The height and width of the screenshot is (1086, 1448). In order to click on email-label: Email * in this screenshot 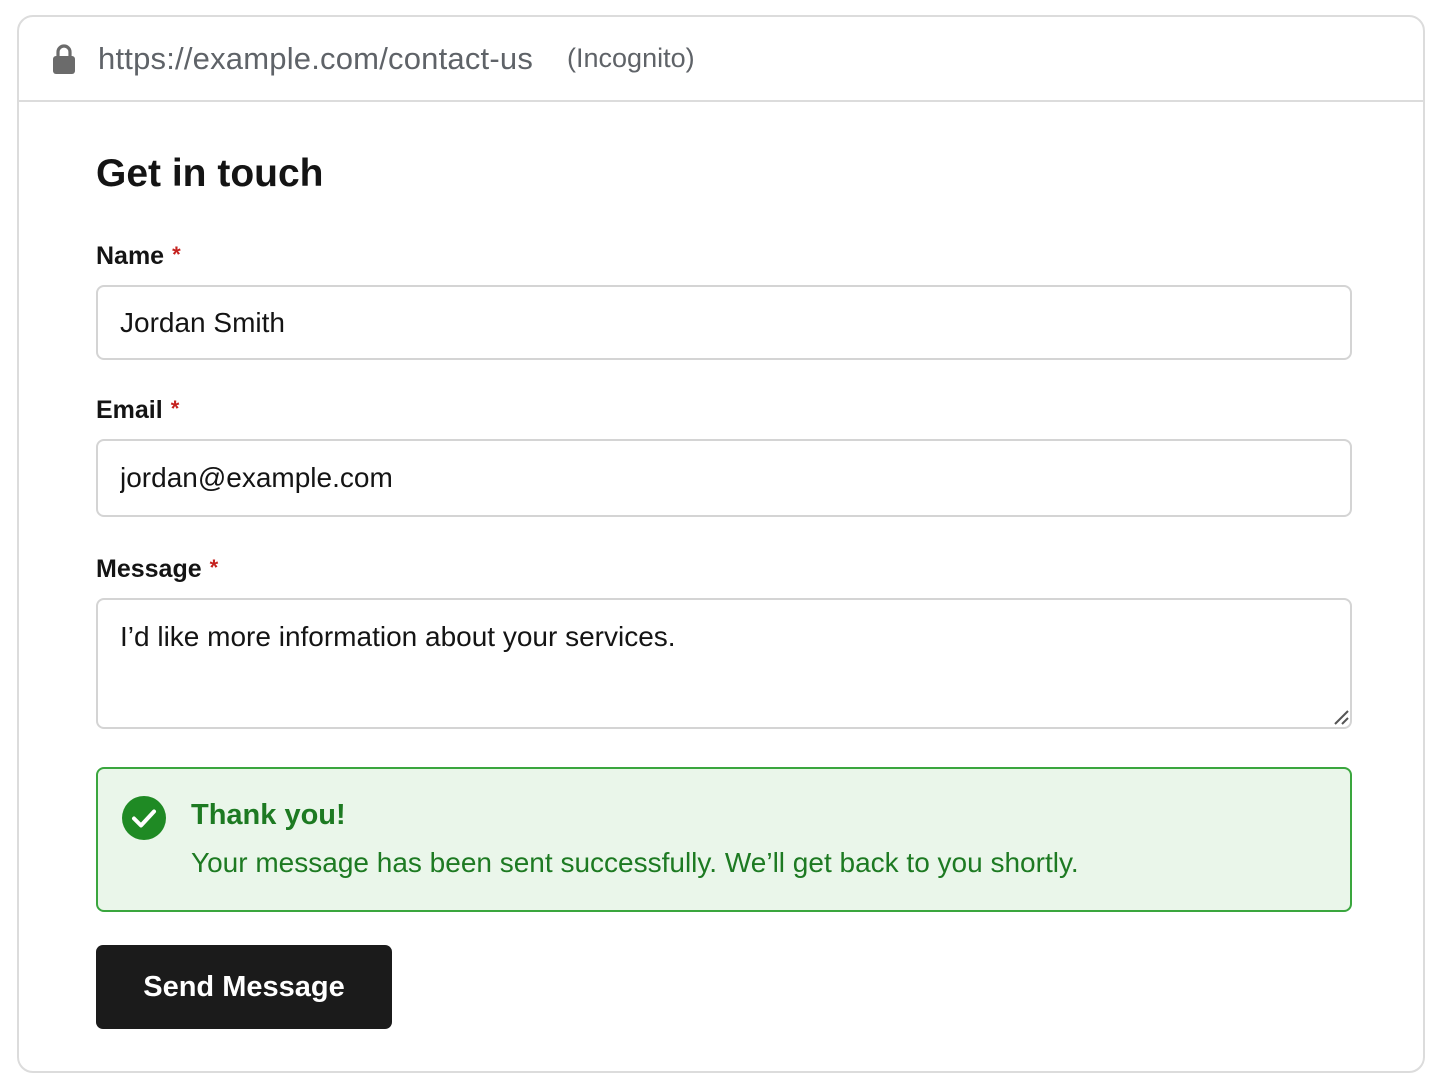, I will do `click(137, 410)`.